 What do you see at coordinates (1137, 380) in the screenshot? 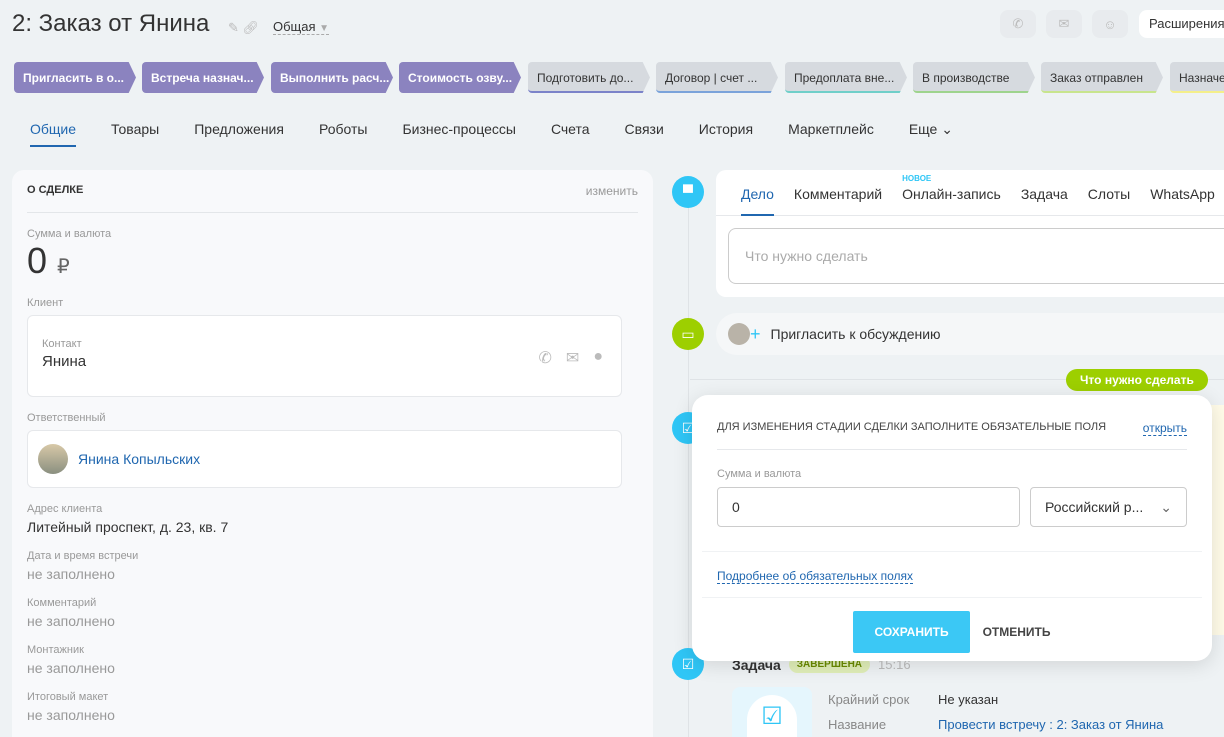
I see `todo-pill: Что нужно сделать` at bounding box center [1137, 380].